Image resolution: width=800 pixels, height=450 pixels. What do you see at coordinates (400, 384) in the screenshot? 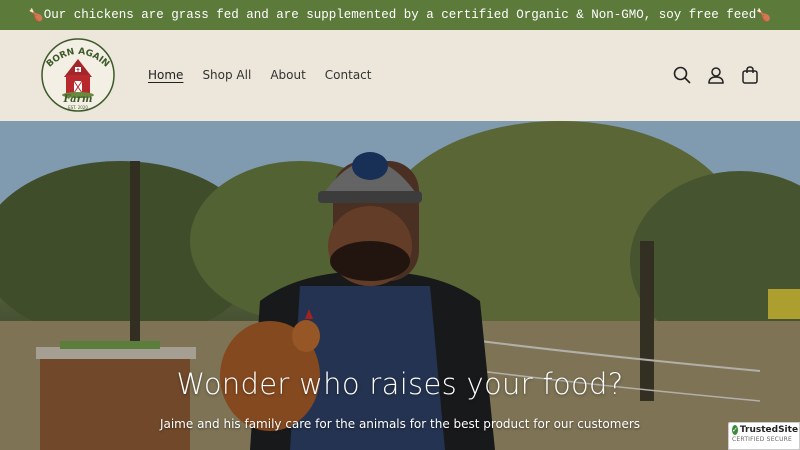
I see `hero-title: Wonder who raises your food?` at bounding box center [400, 384].